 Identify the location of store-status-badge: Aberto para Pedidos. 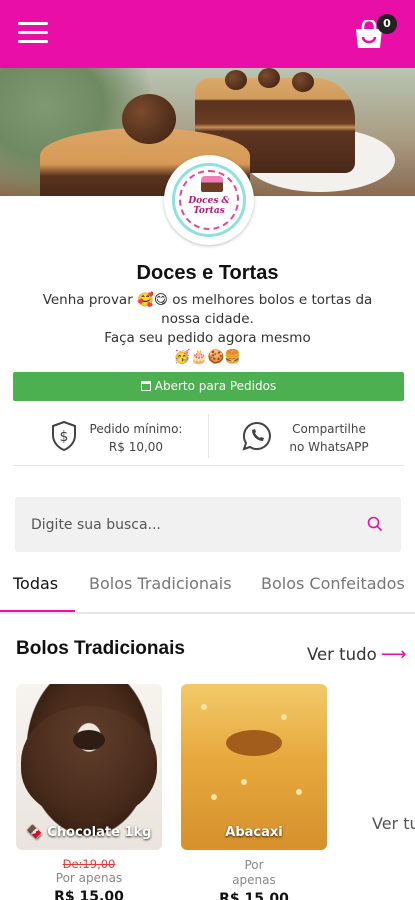
(208, 386).